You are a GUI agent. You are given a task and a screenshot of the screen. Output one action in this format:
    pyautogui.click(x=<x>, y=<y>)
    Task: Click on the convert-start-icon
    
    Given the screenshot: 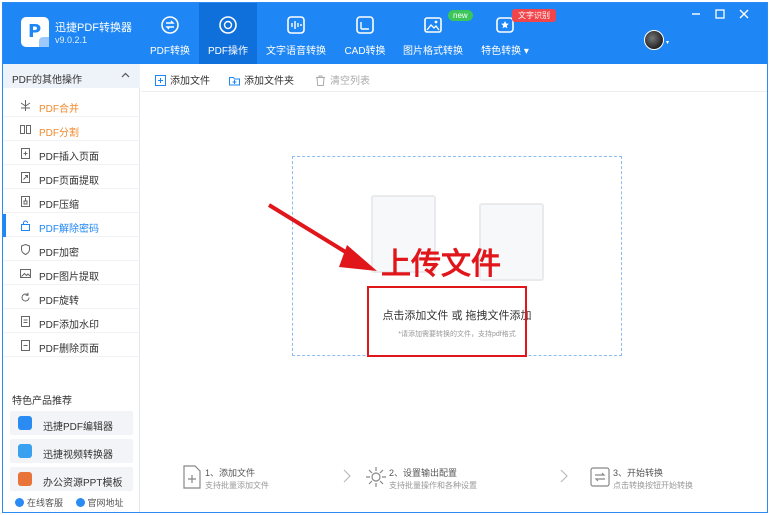 What is the action you would take?
    pyautogui.click(x=600, y=477)
    